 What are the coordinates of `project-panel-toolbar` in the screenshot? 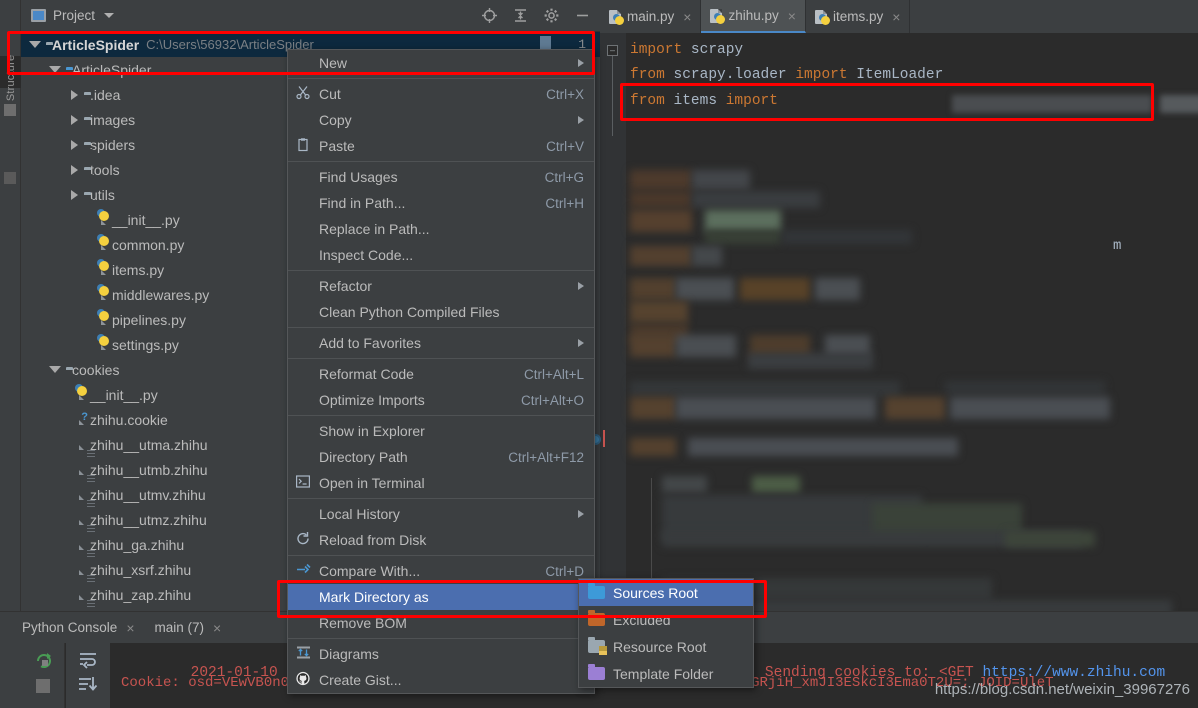 It's located at (540, 15).